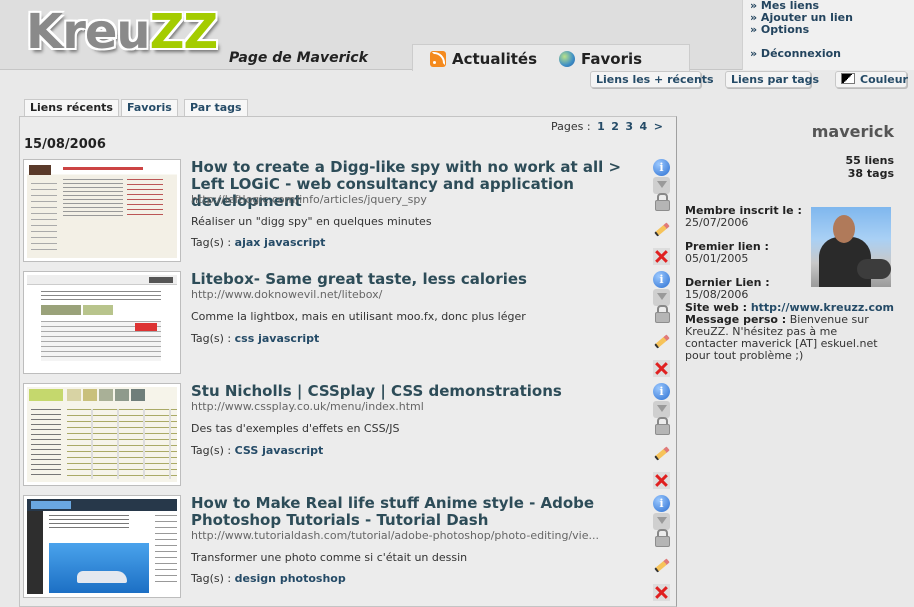 The height and width of the screenshot is (607, 914). I want to click on color-button: Couleur, so click(871, 79).